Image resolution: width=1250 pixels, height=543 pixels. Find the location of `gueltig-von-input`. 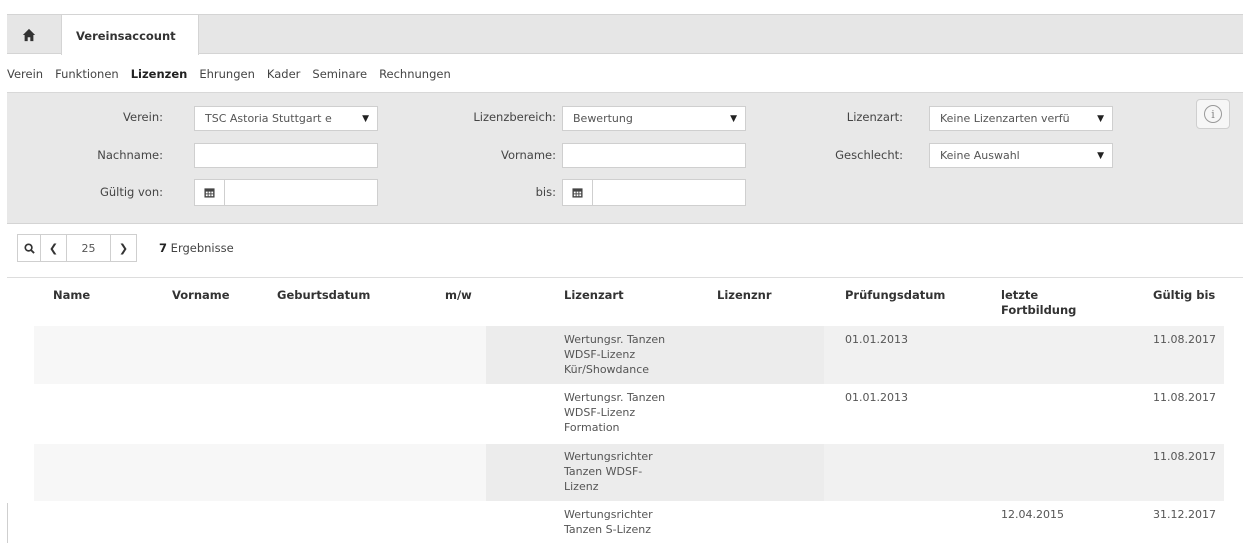

gueltig-von-input is located at coordinates (301, 192).